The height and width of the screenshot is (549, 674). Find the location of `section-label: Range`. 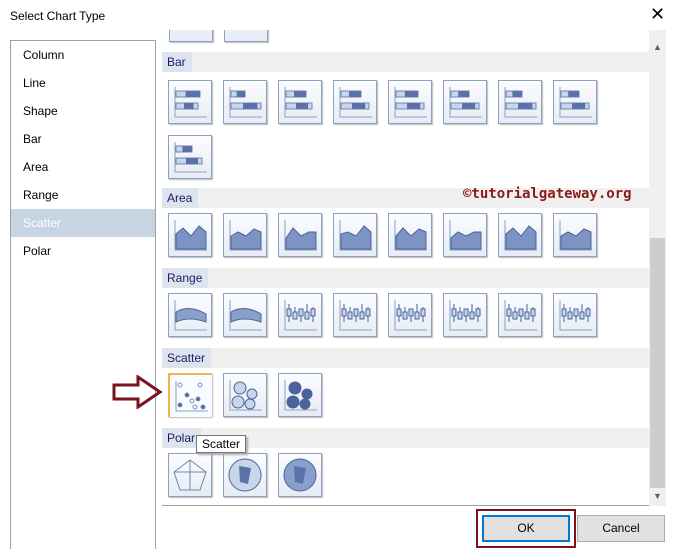

section-label: Range is located at coordinates (185, 278).